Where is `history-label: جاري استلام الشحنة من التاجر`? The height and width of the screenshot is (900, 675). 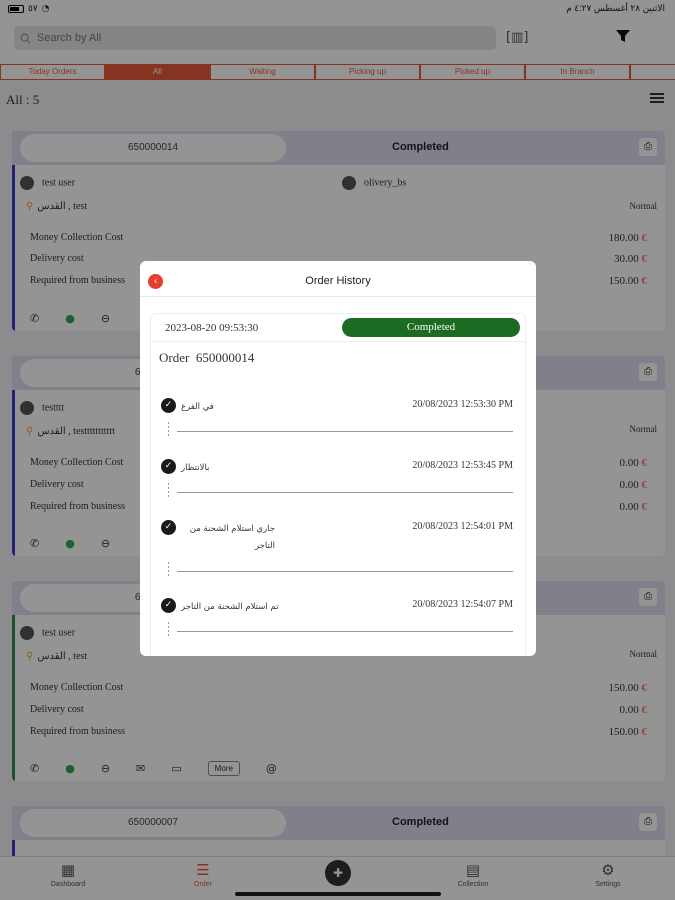
history-label: جاري استلام الشحنة من التاجر is located at coordinates (232, 537).